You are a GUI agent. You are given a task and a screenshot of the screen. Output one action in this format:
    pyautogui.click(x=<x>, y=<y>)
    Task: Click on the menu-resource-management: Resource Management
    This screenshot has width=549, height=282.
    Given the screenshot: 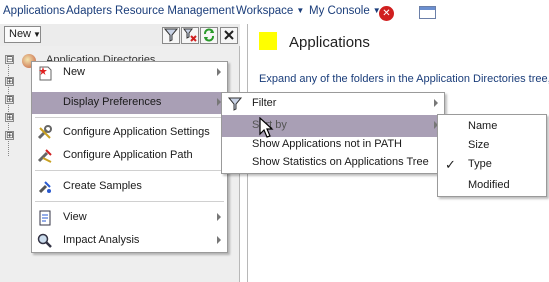 What is the action you would take?
    pyautogui.click(x=175, y=11)
    